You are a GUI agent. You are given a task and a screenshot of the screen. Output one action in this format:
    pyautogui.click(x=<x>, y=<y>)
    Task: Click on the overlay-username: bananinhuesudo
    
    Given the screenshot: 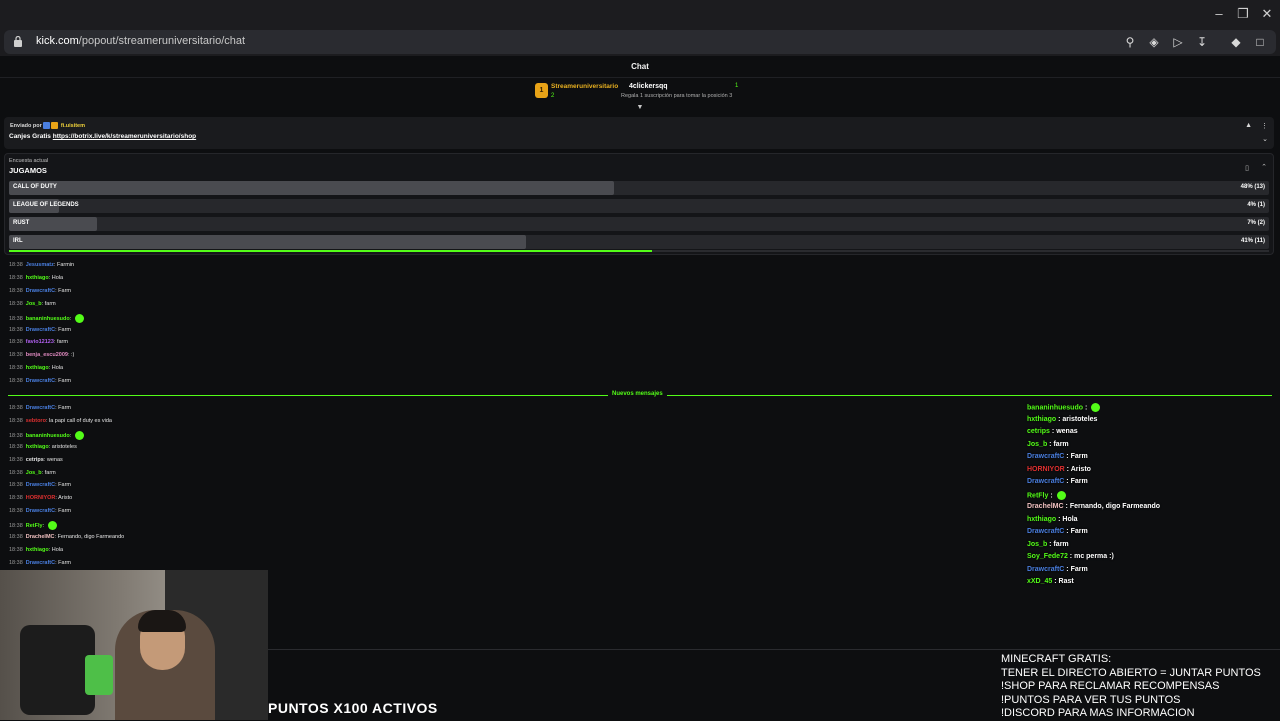 What is the action you would take?
    pyautogui.click(x=1055, y=408)
    